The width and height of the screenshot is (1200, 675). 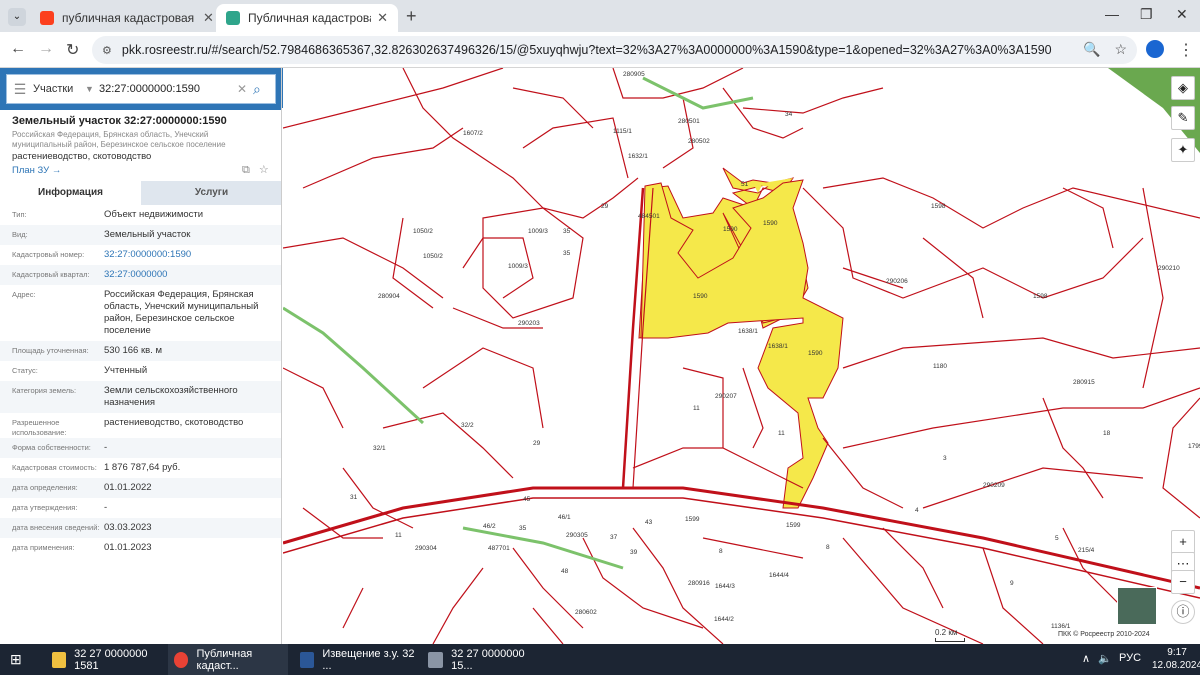 What do you see at coordinates (25, 370) in the screenshot?
I see `info-key: Статус:` at bounding box center [25, 370].